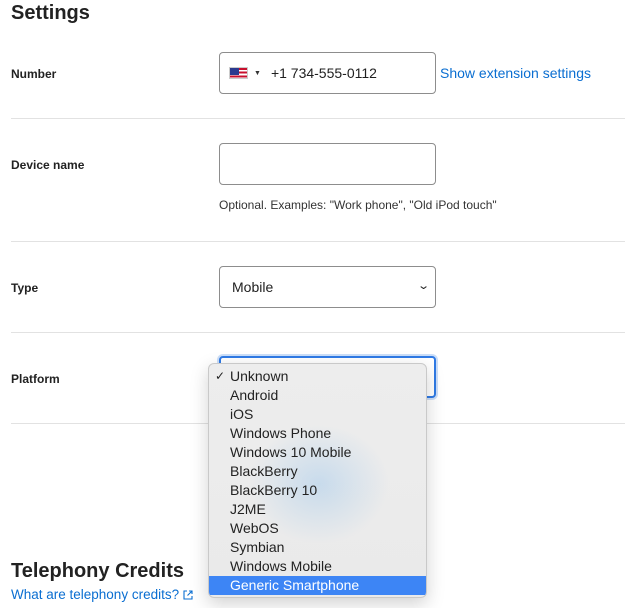 This screenshot has height=608, width=625. I want to click on platform-option-label: Android, so click(254, 395).